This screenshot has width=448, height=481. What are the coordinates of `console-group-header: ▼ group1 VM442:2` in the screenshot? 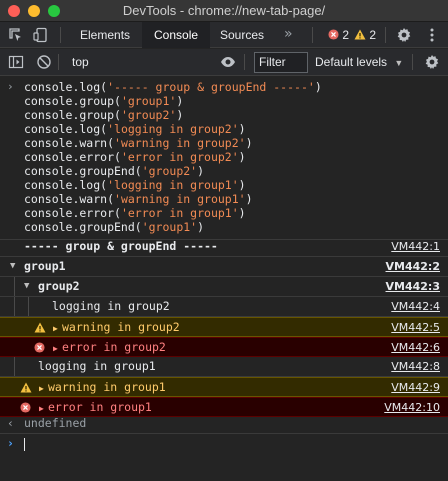 It's located at (224, 267).